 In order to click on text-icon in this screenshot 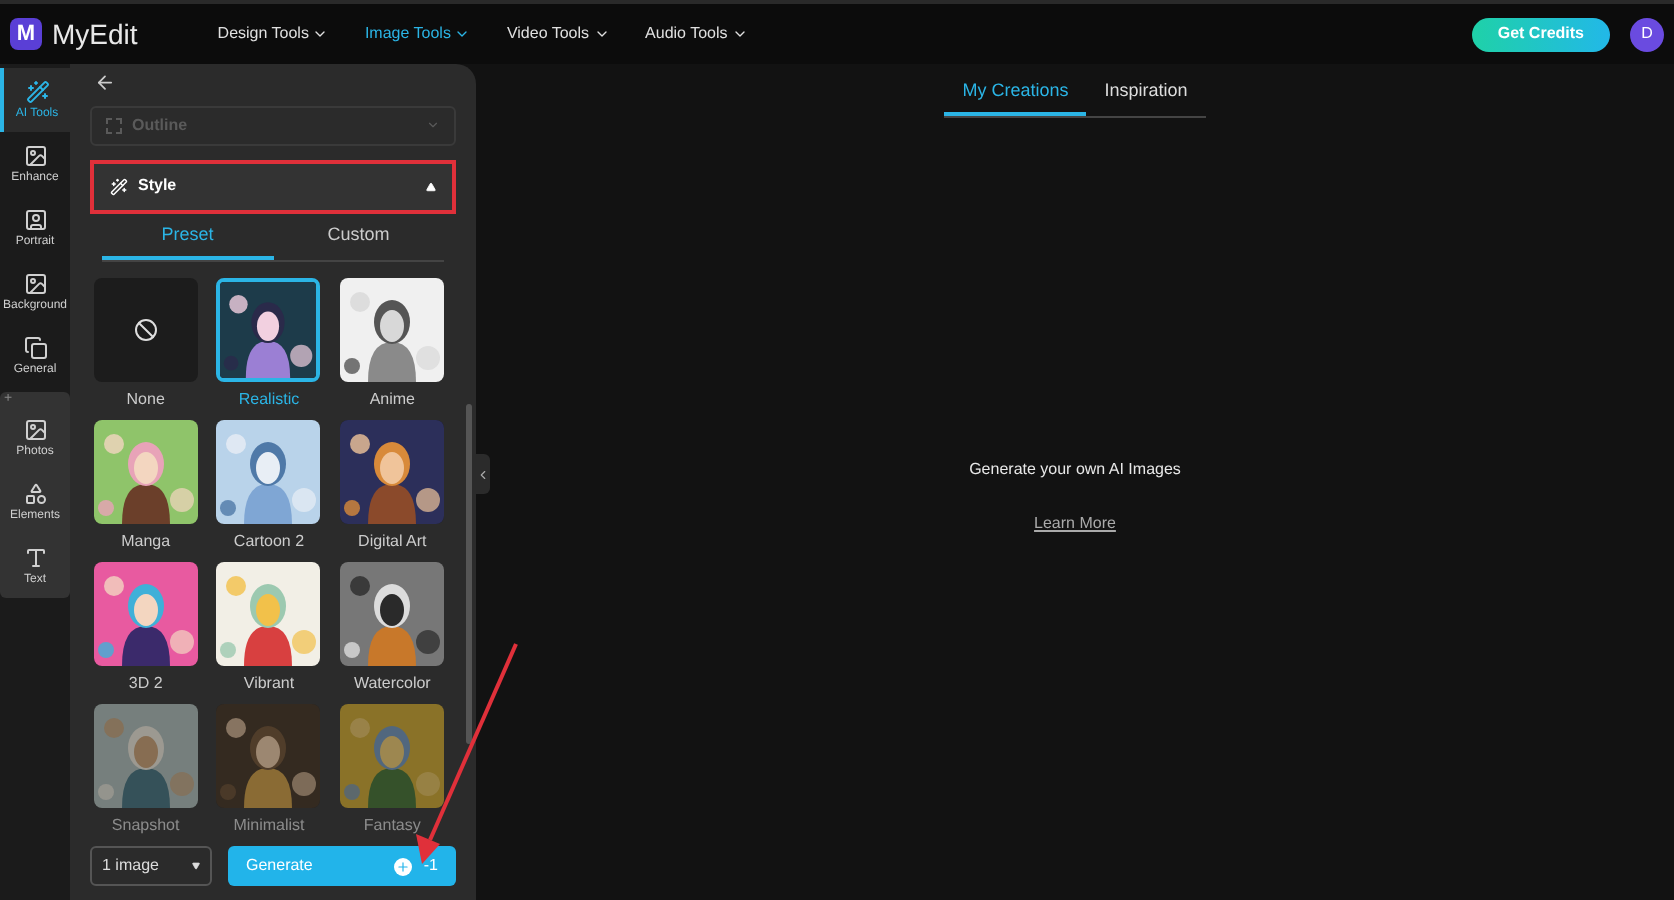, I will do `click(35, 558)`.